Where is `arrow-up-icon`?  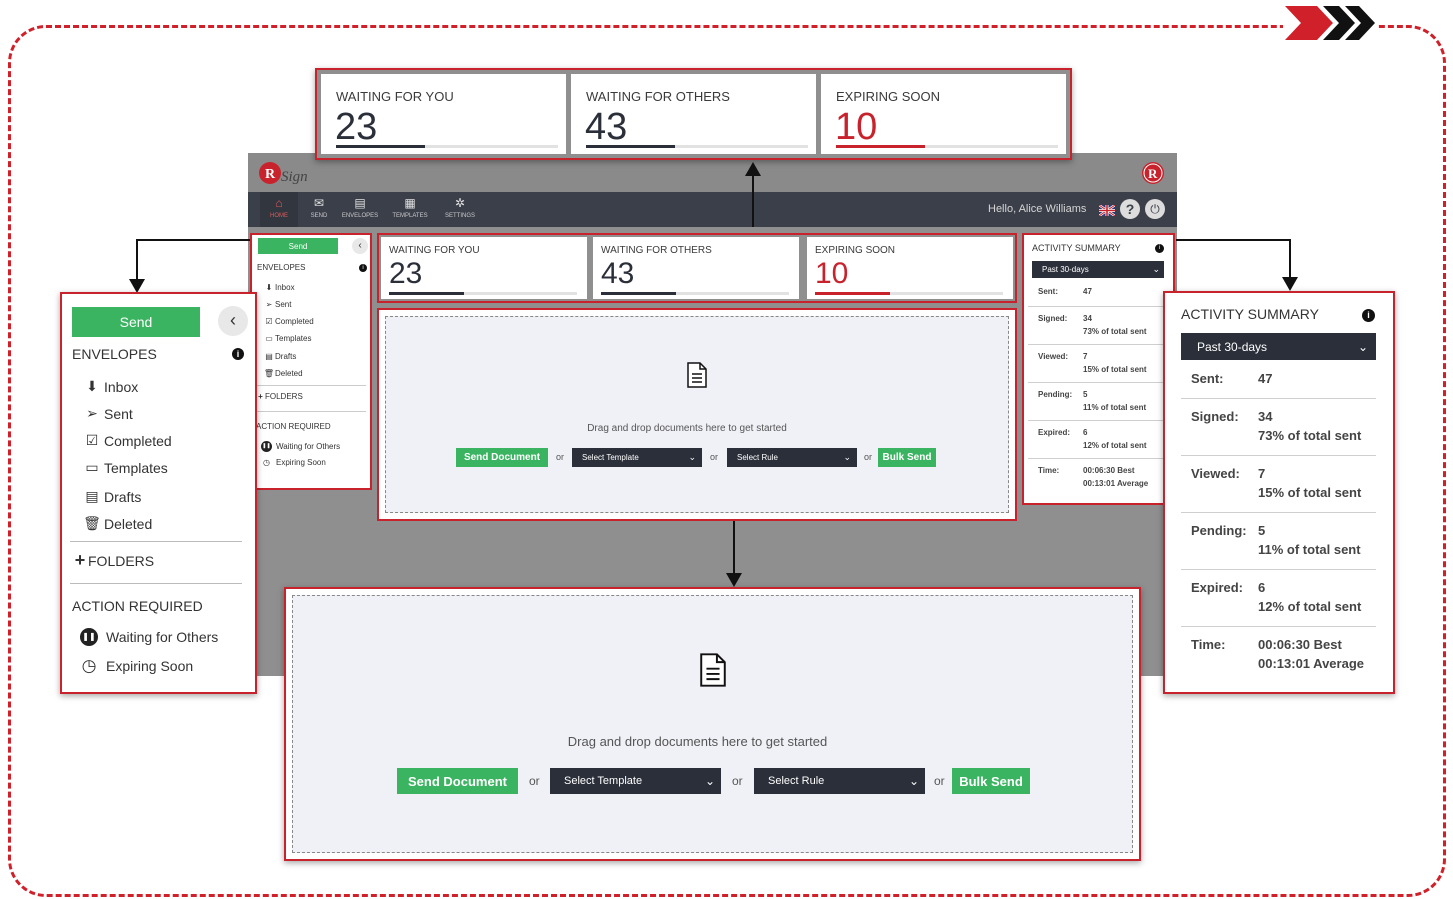
arrow-up-icon is located at coordinates (753, 169).